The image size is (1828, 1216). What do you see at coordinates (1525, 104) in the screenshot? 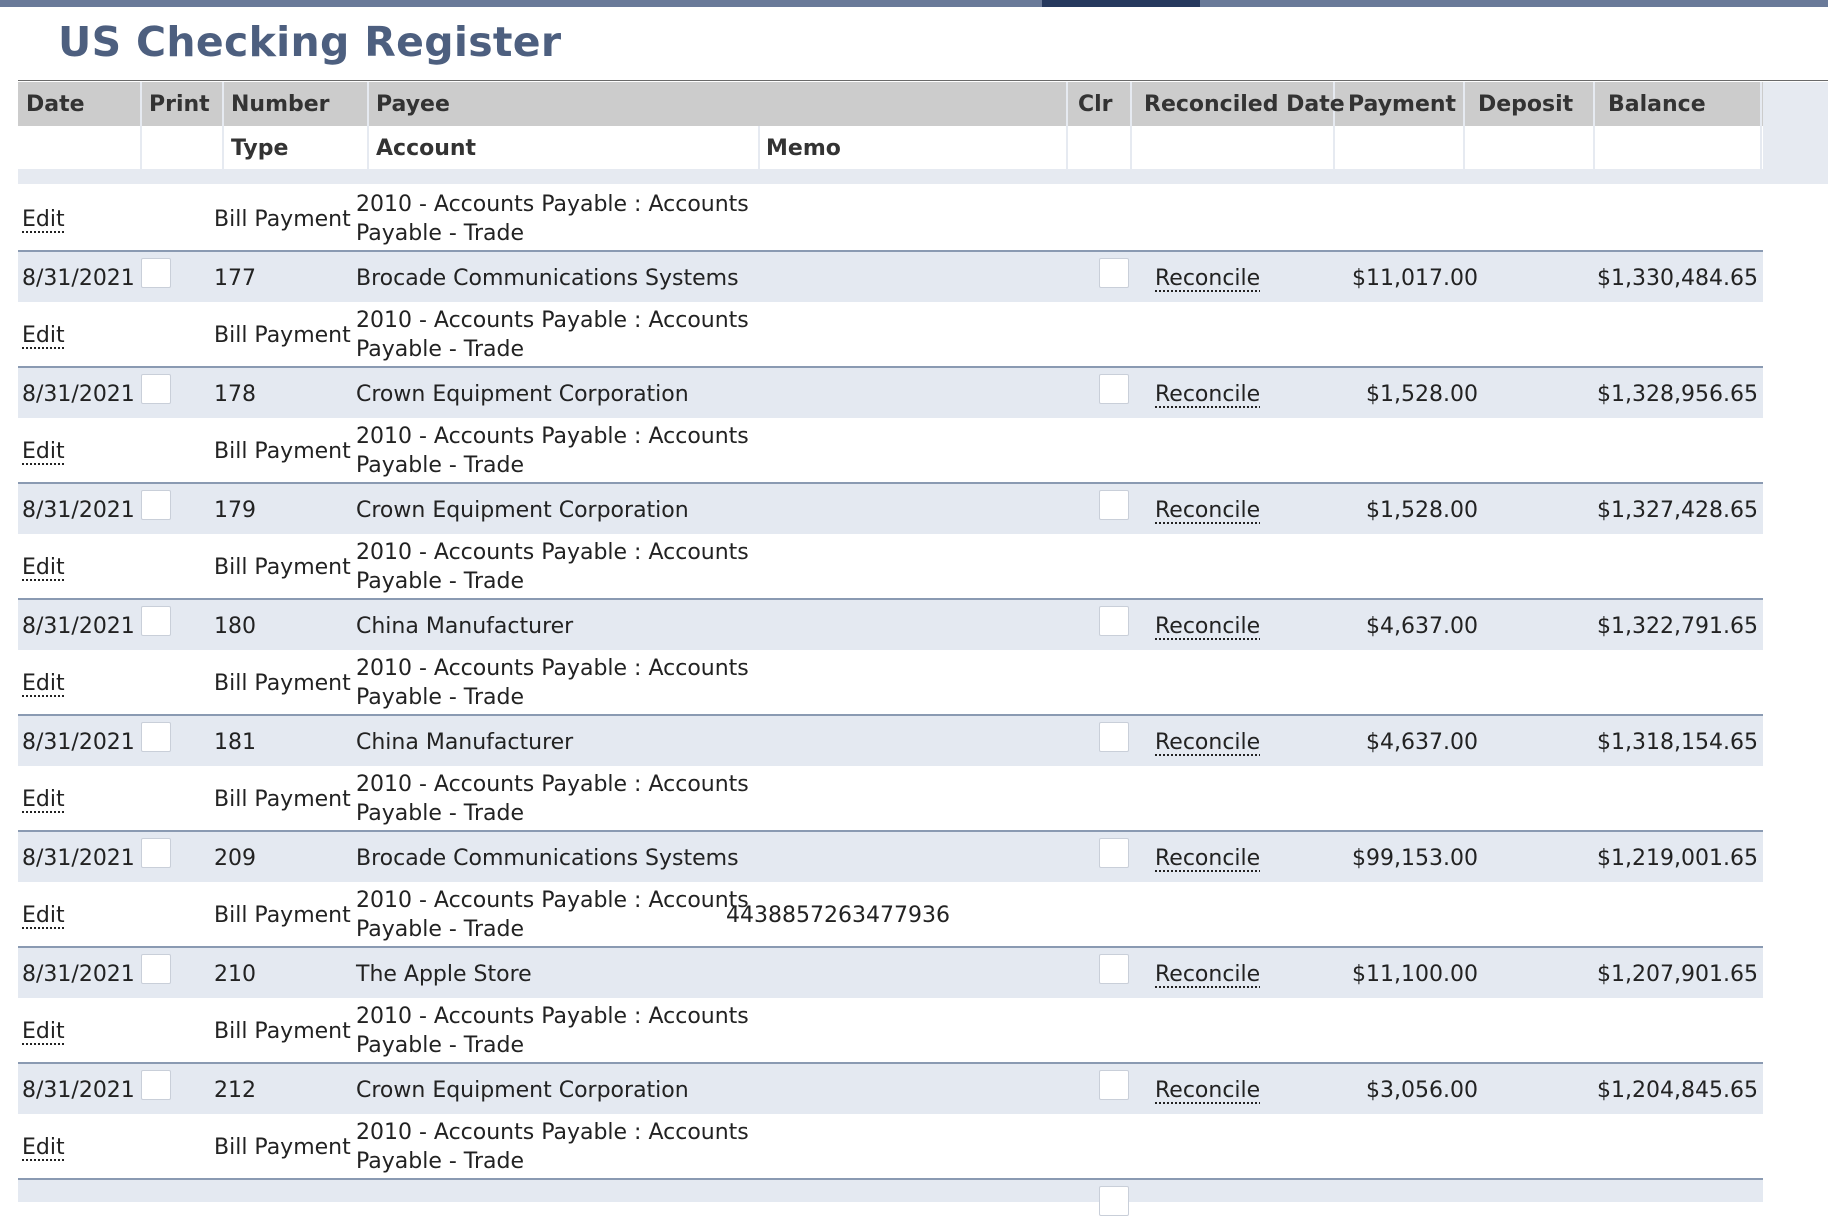
I see `col-header-deposit: Deposit` at bounding box center [1525, 104].